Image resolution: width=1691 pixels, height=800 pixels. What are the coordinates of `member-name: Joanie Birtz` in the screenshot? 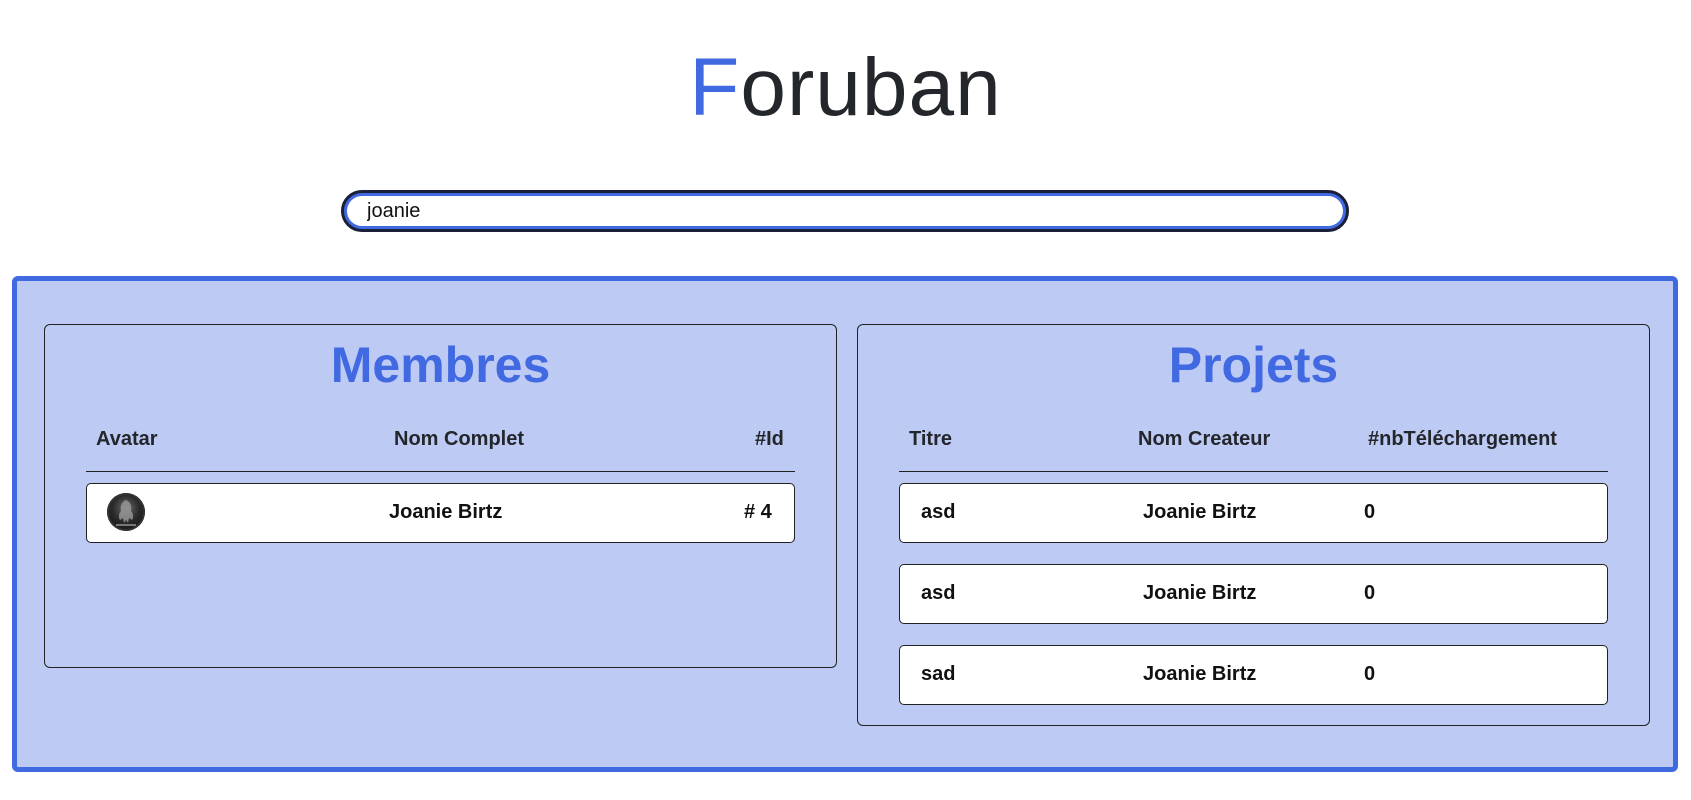 It's located at (446, 512).